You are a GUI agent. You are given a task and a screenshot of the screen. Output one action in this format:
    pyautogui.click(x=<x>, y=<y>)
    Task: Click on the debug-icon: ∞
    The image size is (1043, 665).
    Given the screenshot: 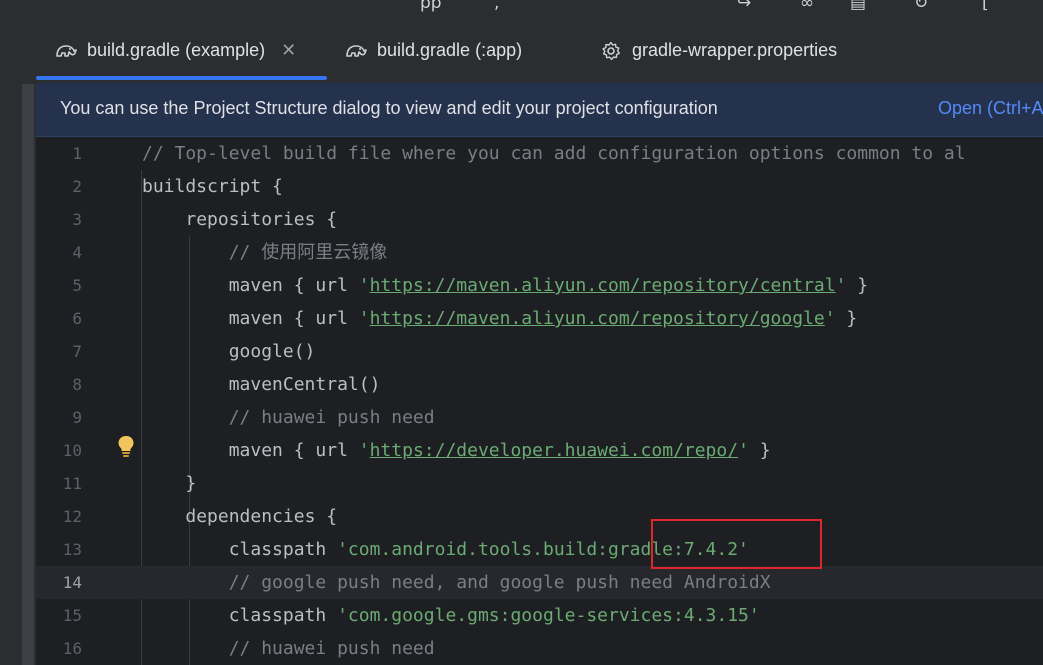 What is the action you would take?
    pyautogui.click(x=807, y=6)
    